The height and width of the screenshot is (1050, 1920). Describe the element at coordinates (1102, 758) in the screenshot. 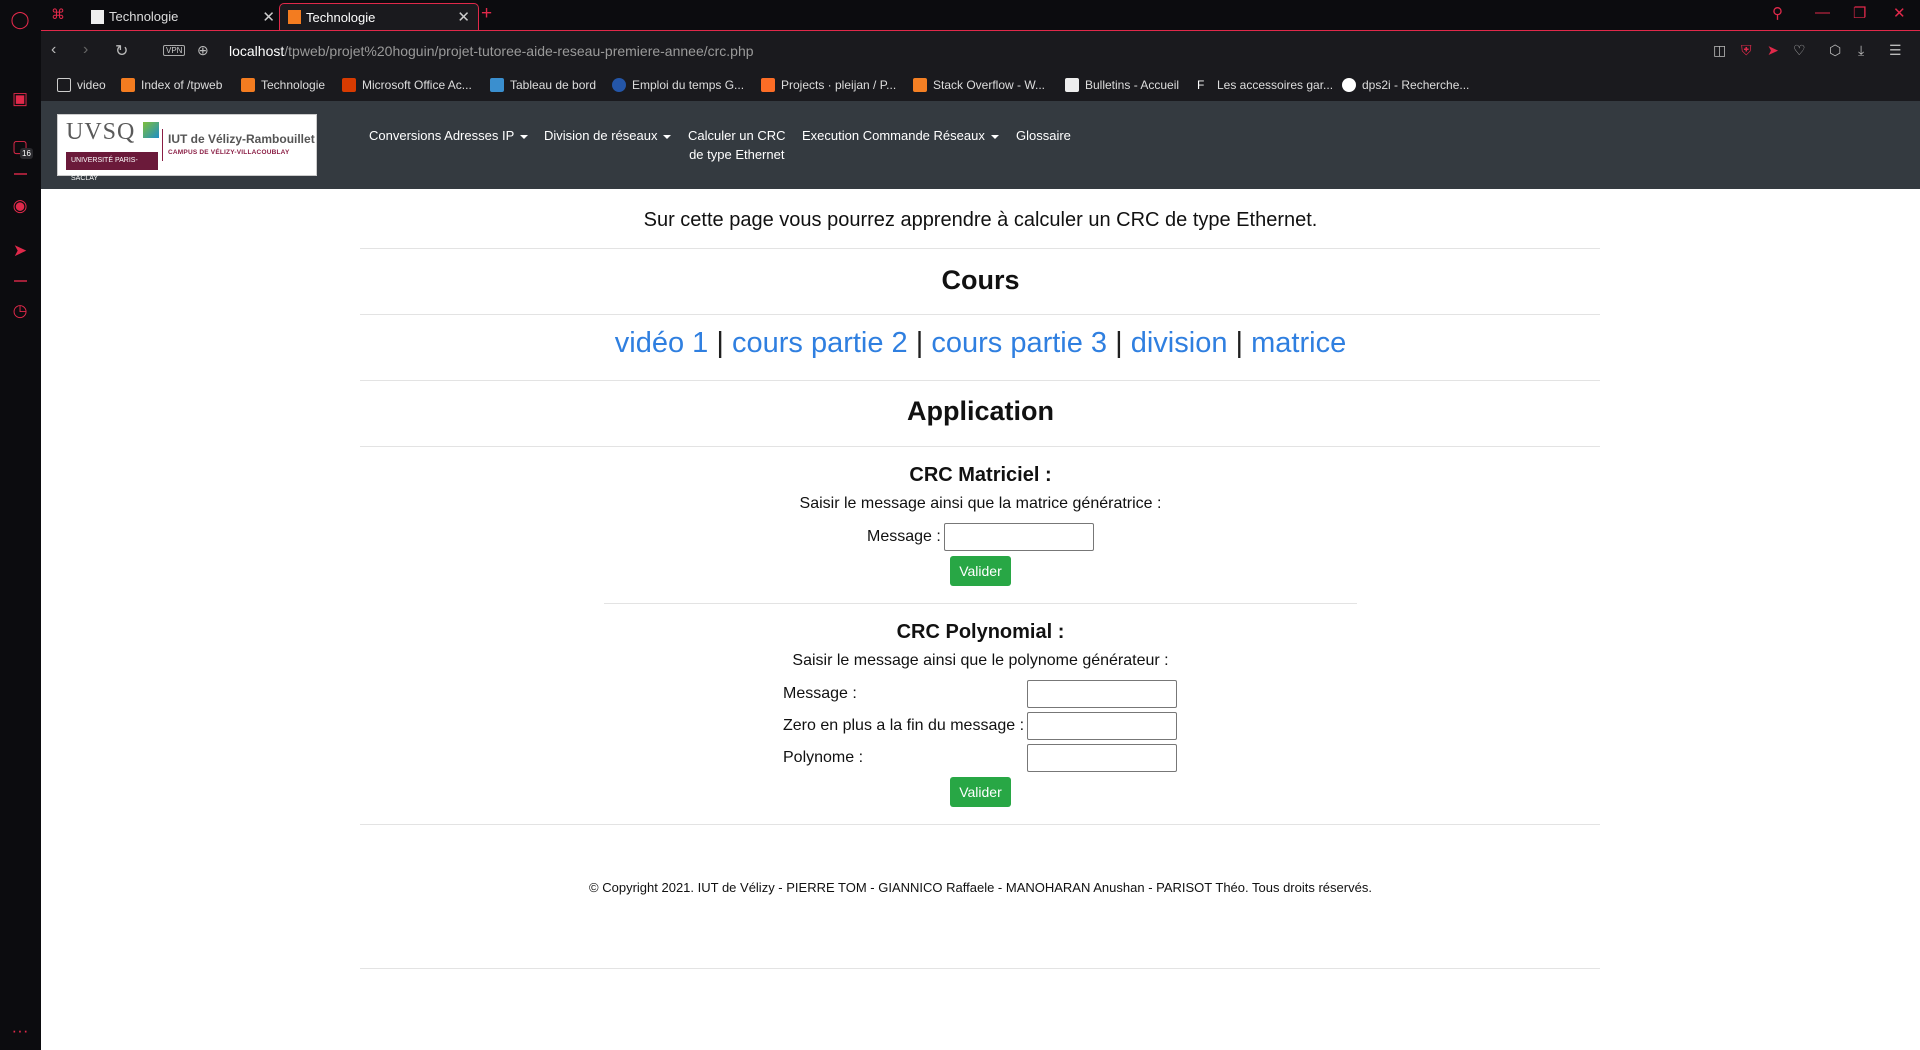

I see `polynome-input` at that location.